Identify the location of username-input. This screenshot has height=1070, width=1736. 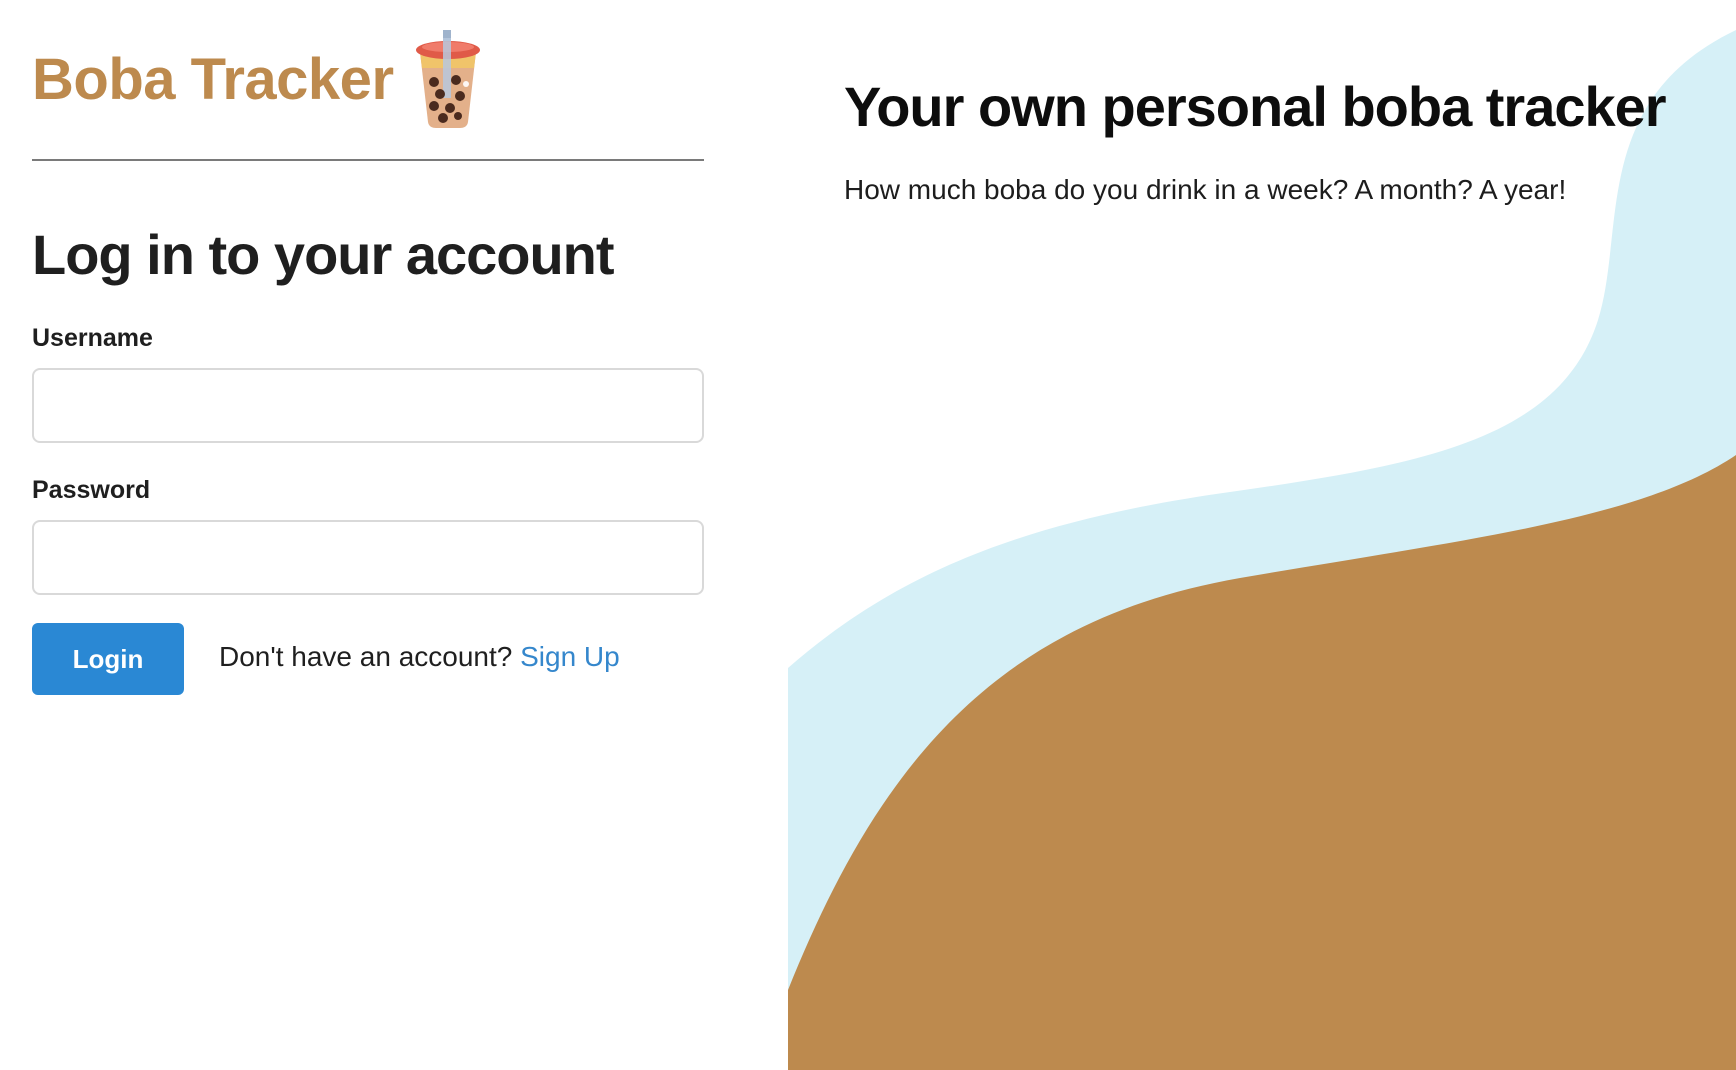
(368, 405).